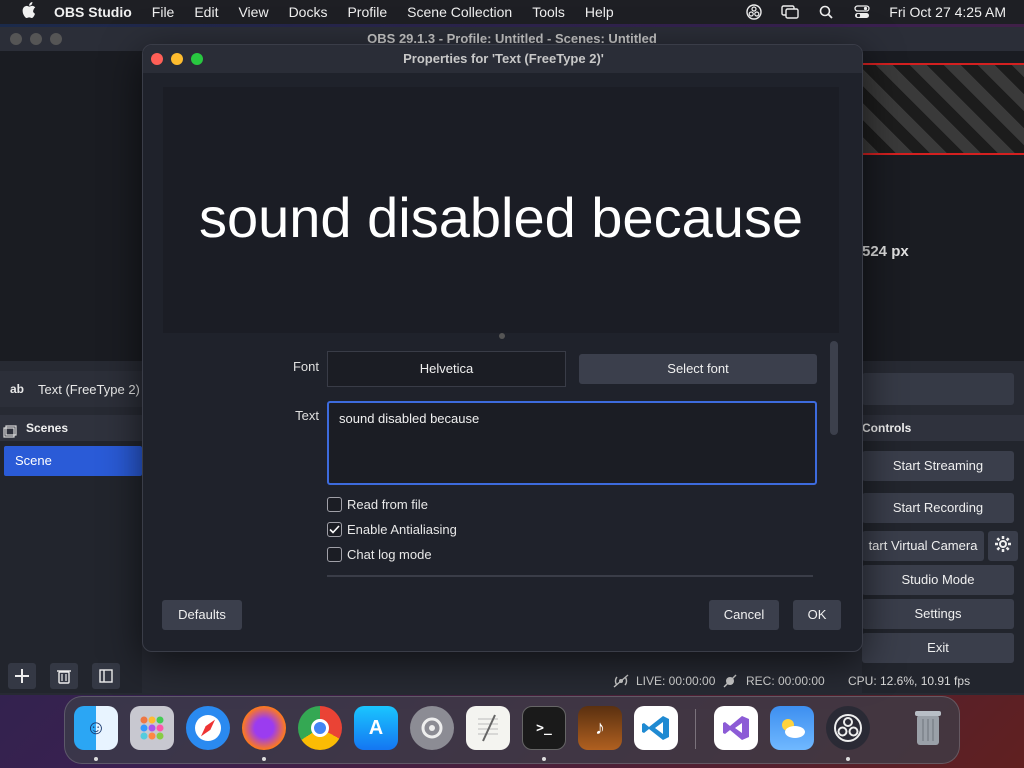  Describe the element at coordinates (834, 388) in the screenshot. I see `properties-scrollbar` at that location.